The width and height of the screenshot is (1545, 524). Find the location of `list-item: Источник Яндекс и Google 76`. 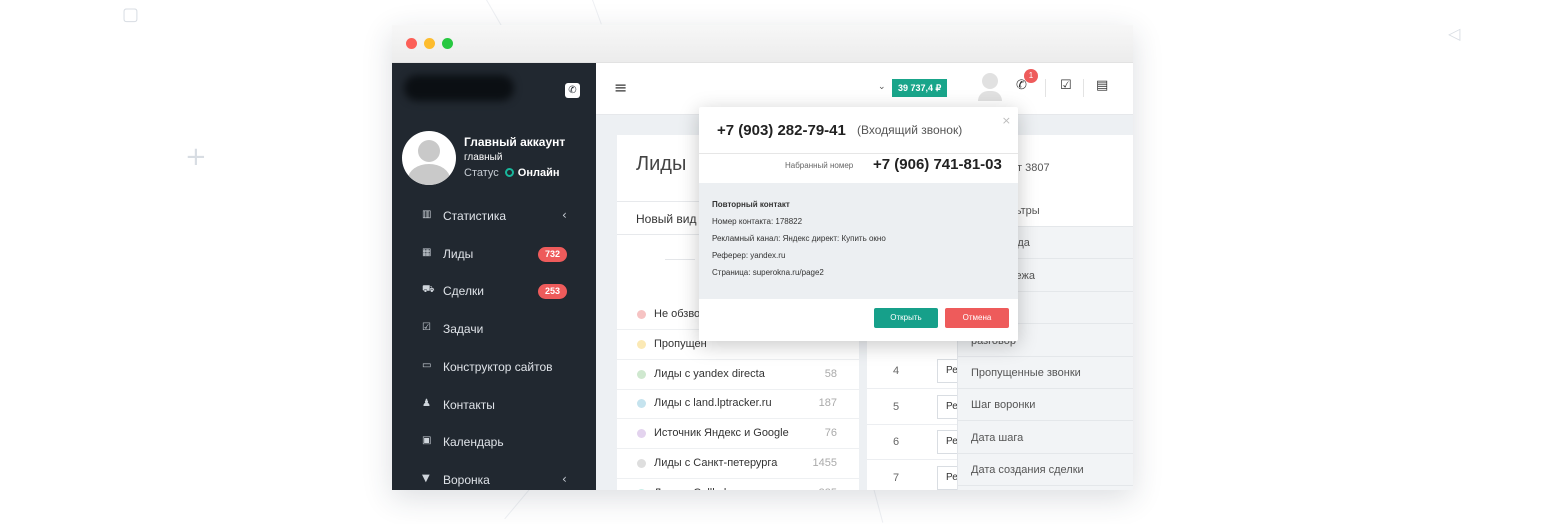

list-item: Источник Яндекс и Google 76 is located at coordinates (738, 434).